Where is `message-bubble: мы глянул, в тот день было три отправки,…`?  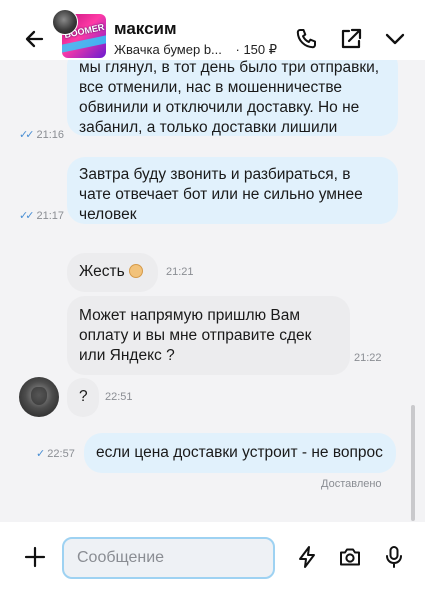 message-bubble: мы глянул, в тот день было три отправки,… is located at coordinates (232, 98).